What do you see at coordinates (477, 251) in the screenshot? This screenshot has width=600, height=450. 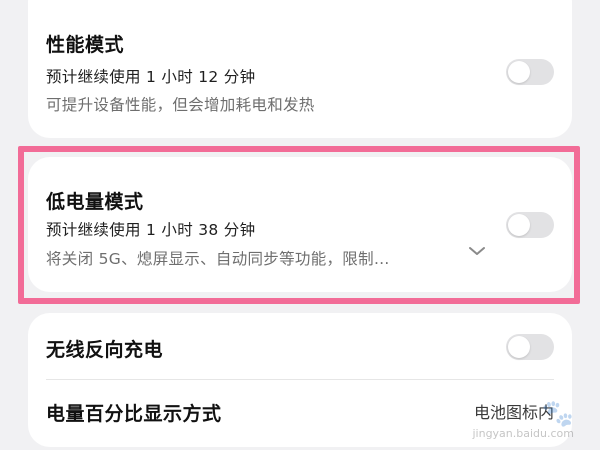 I see `chevron-down-icon` at bounding box center [477, 251].